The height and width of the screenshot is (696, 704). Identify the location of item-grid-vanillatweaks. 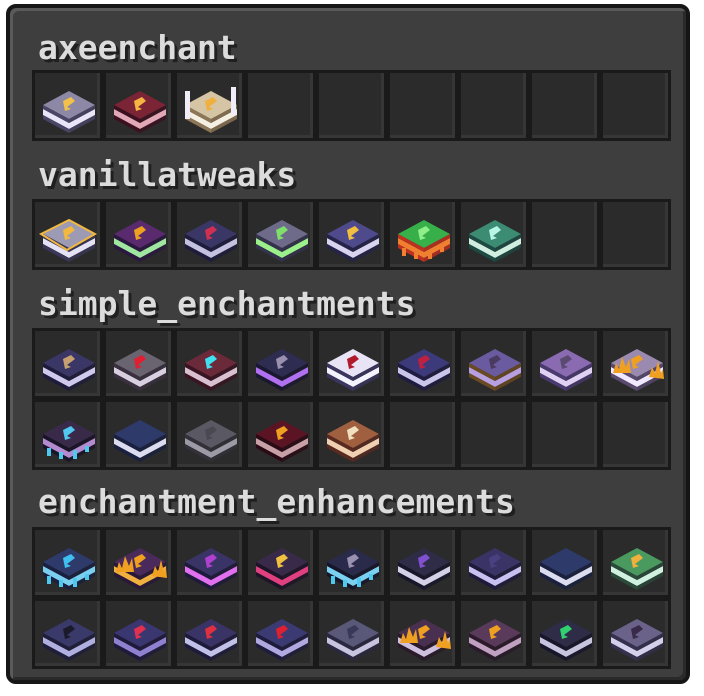
(351, 234).